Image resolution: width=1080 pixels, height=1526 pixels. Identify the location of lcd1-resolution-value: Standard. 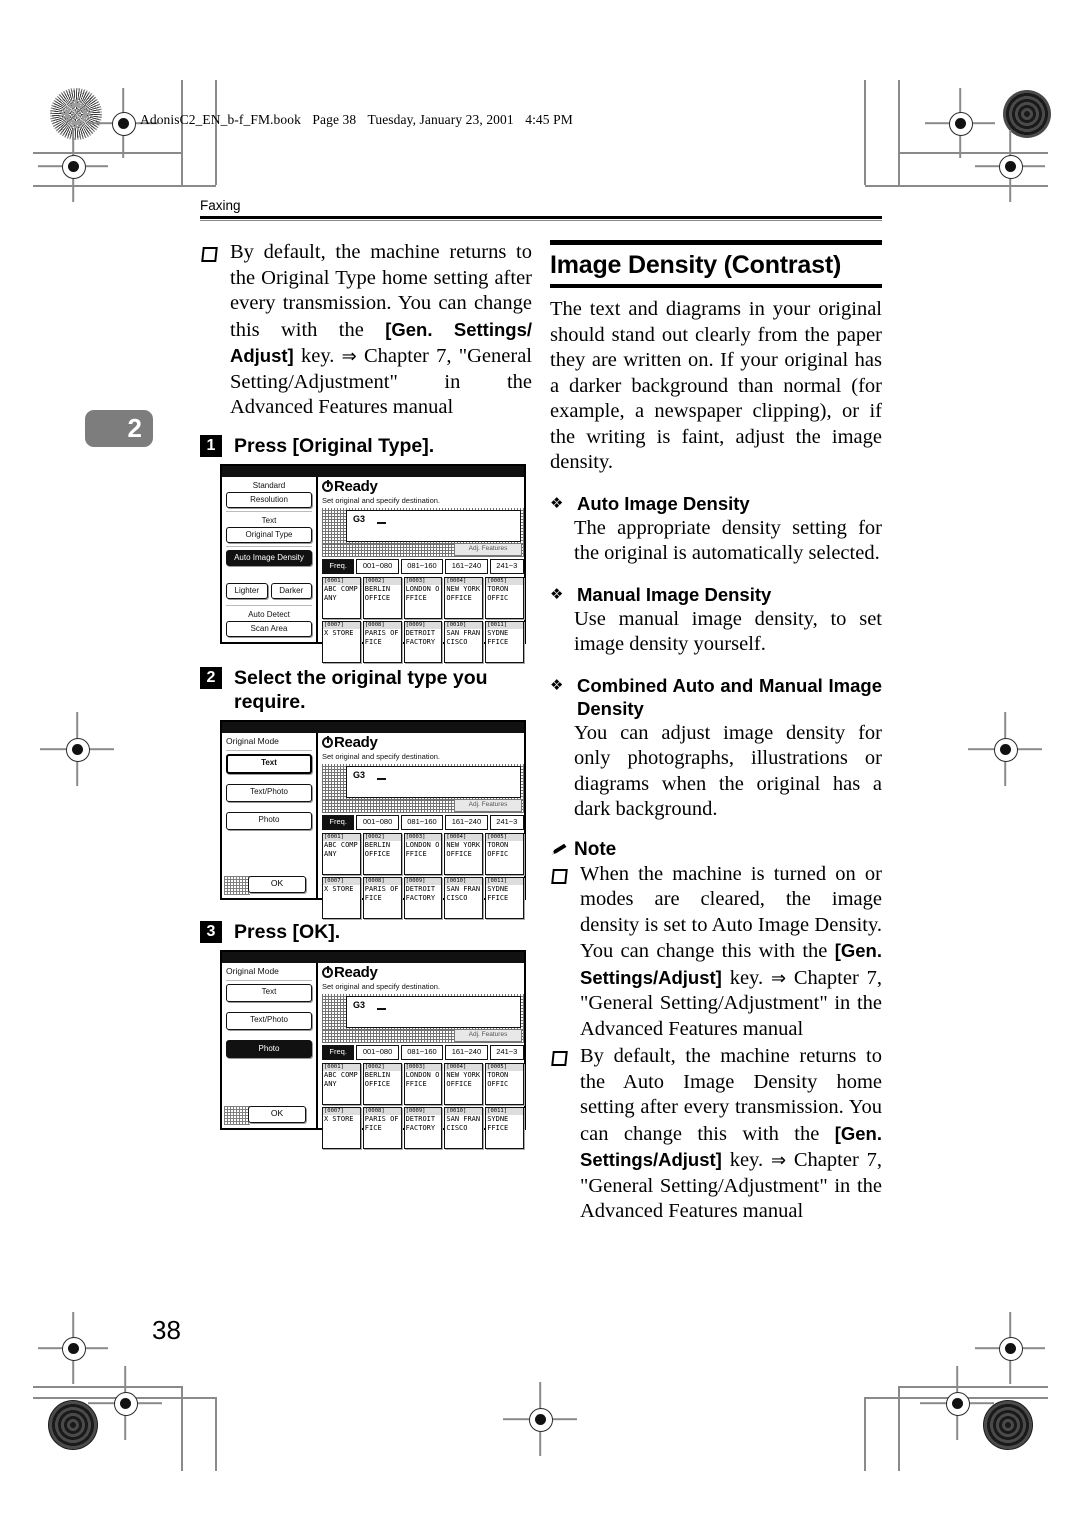
(269, 485).